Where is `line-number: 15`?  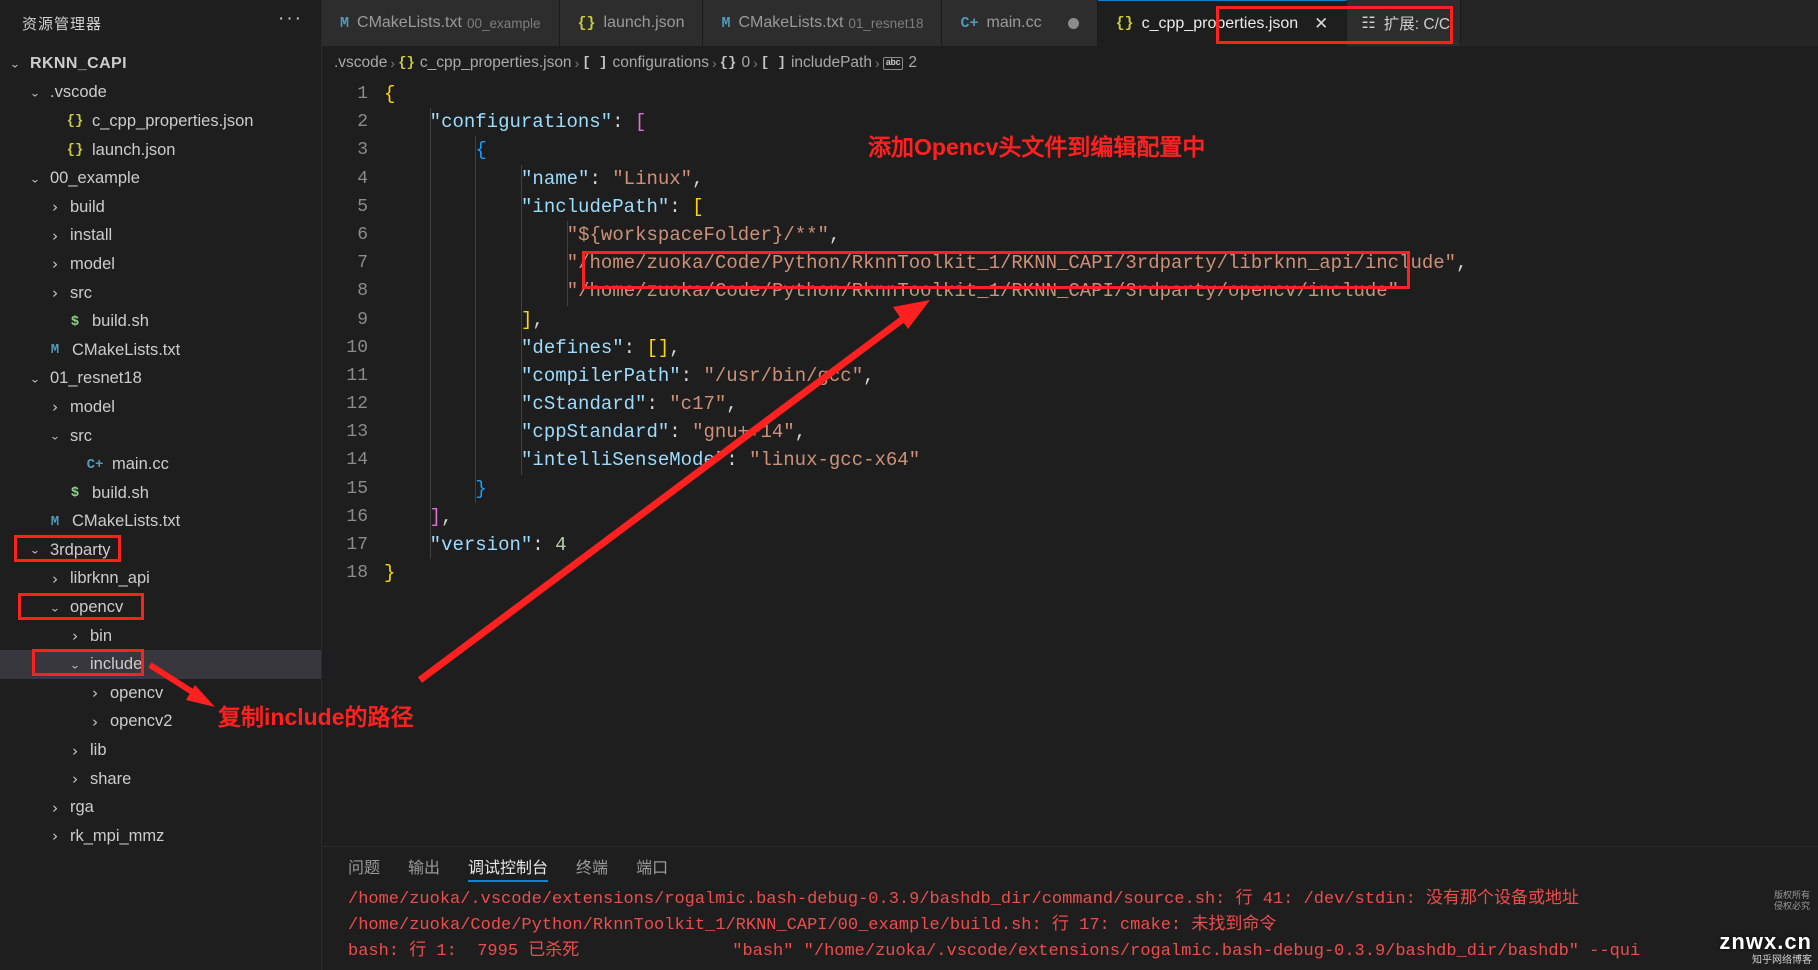 line-number: 15 is located at coordinates (357, 488).